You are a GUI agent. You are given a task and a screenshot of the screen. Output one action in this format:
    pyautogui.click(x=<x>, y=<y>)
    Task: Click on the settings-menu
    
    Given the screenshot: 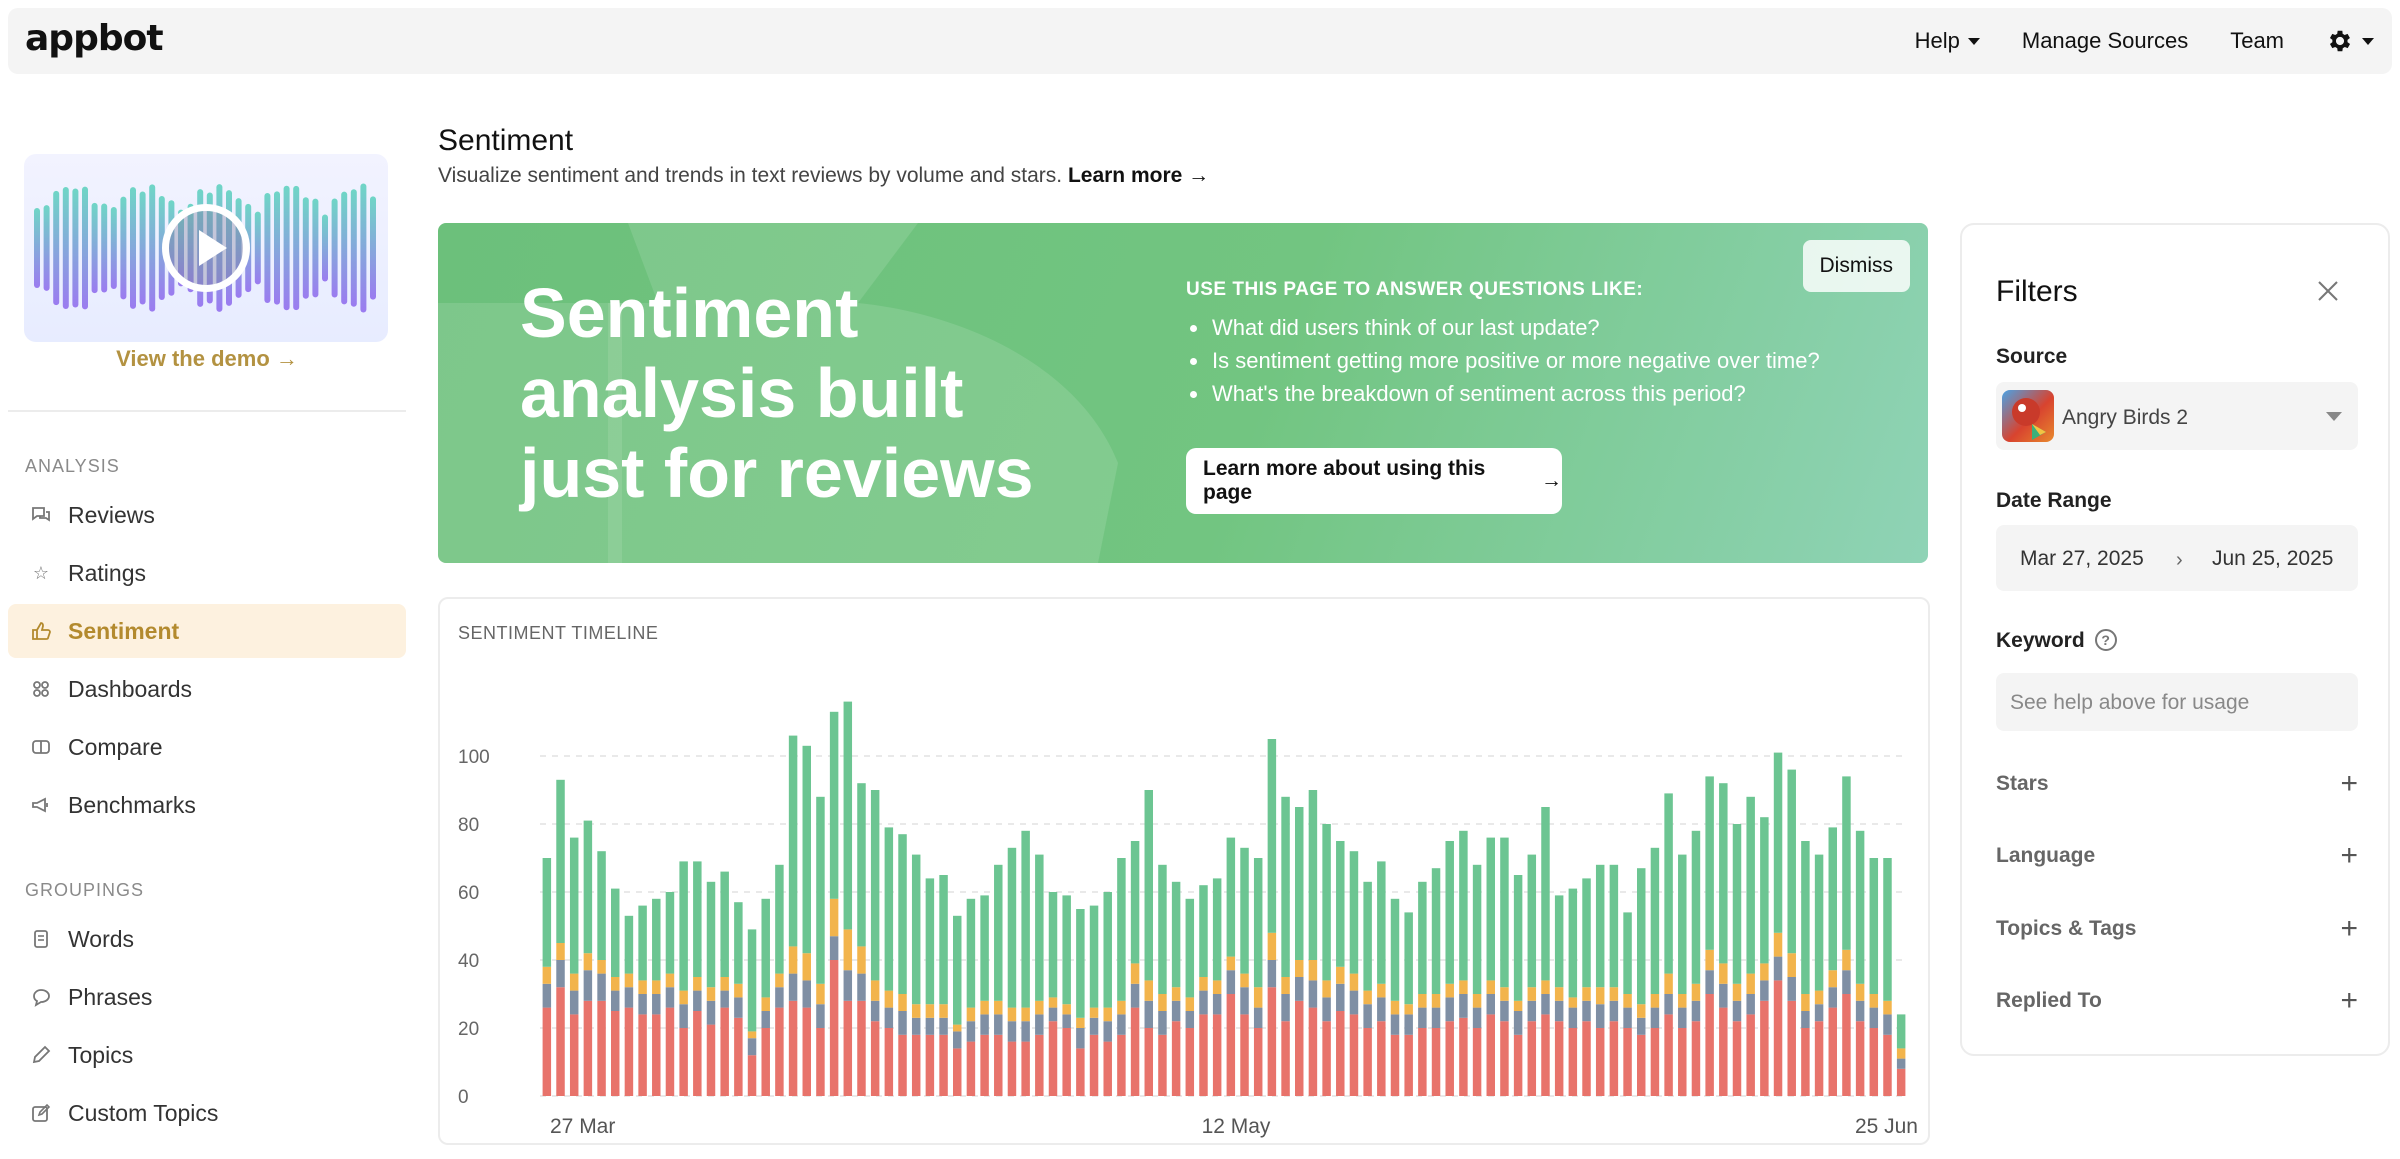 What is the action you would take?
    pyautogui.click(x=2350, y=41)
    